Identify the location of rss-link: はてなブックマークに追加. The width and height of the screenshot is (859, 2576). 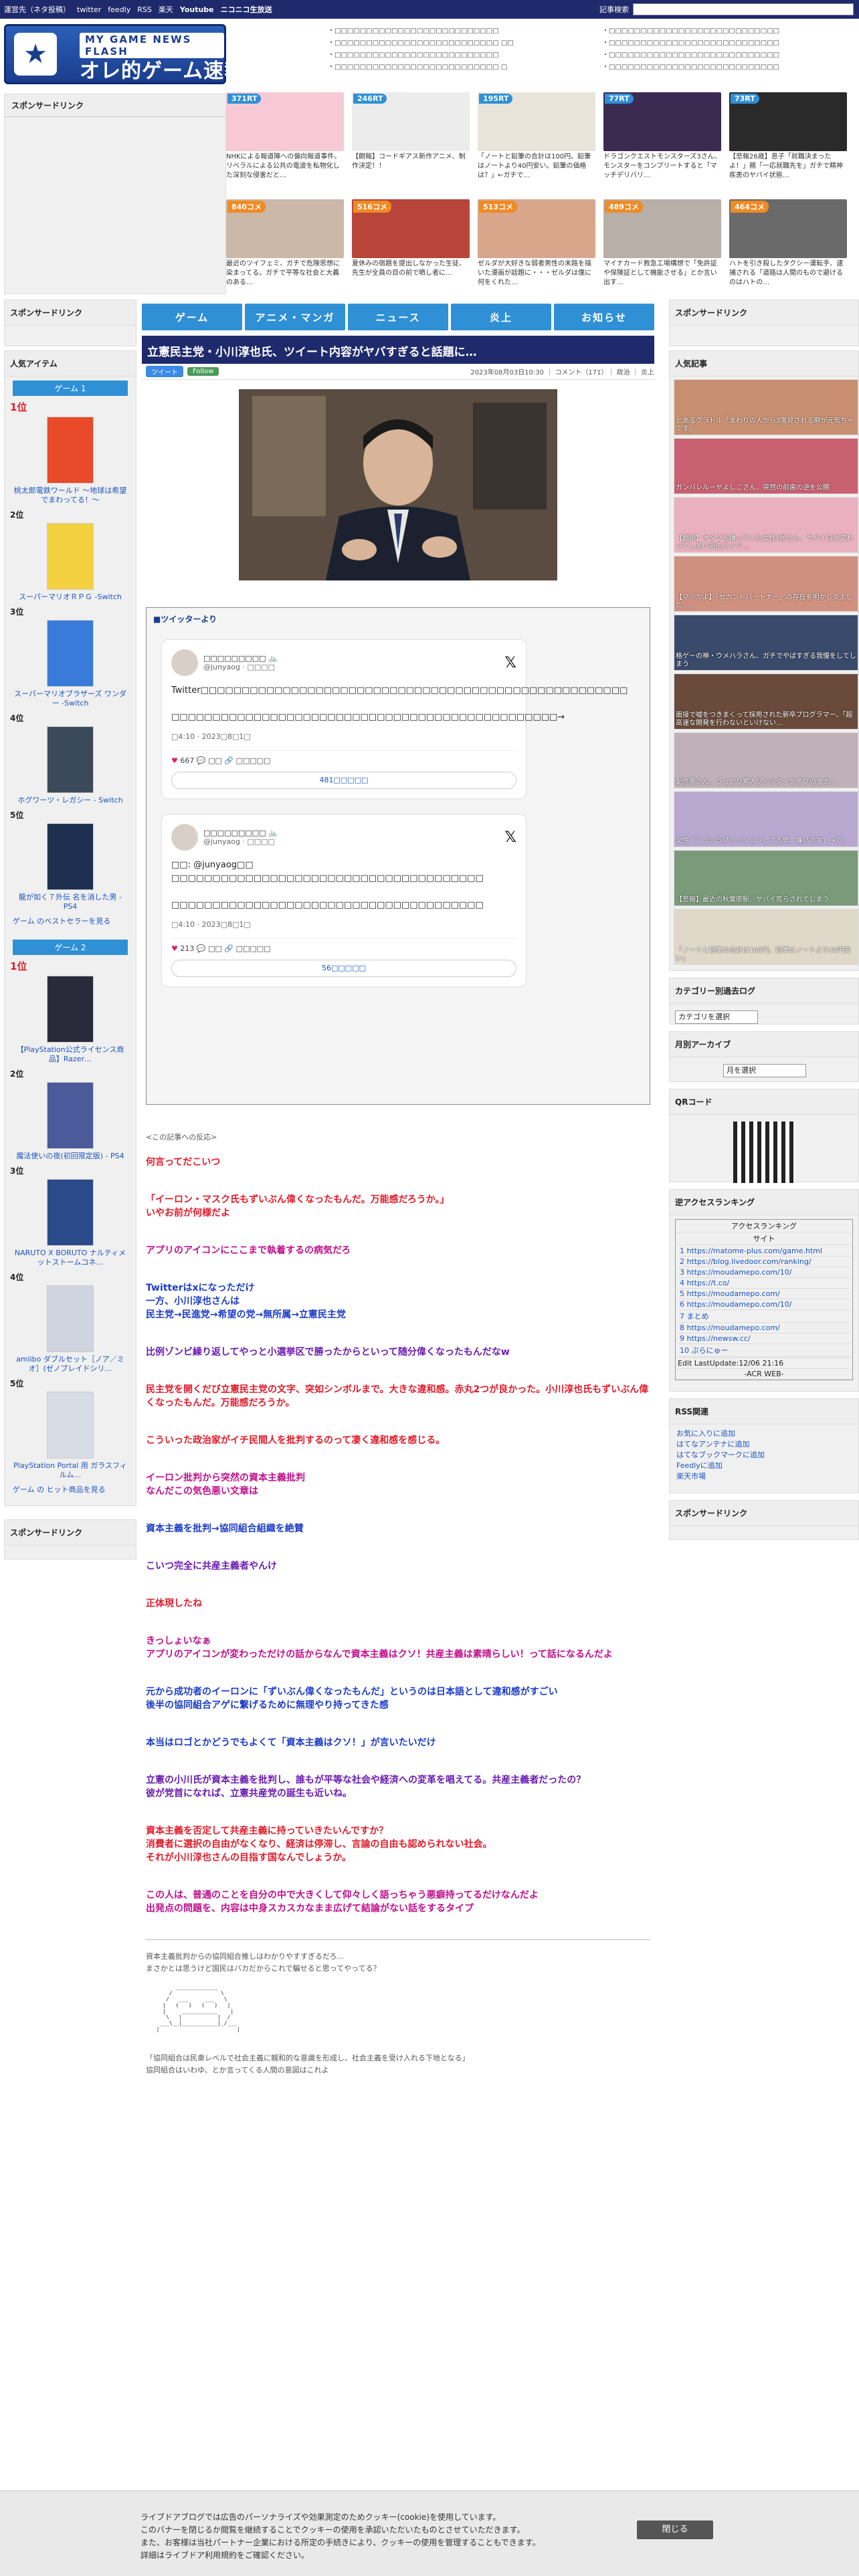
(764, 1455).